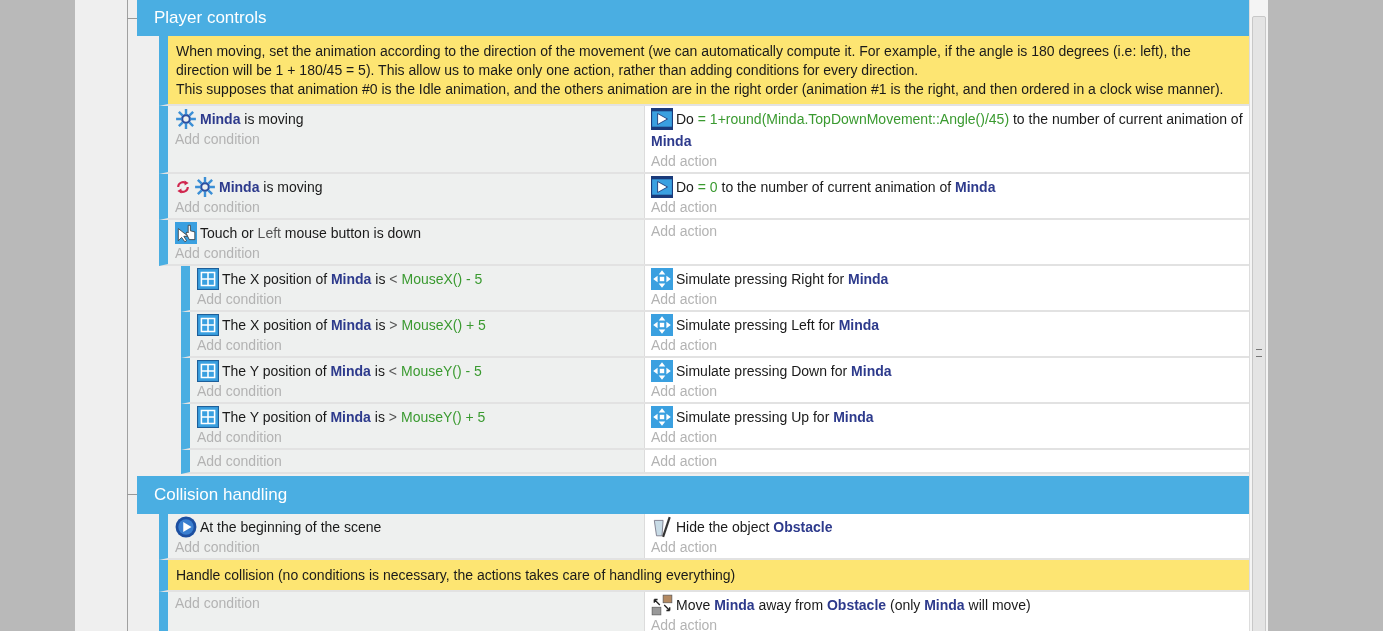  What do you see at coordinates (950, 130) in the screenshot?
I see `action-text: Do = 1+round(Minda.TopDownMovement::Angle()/45) to the number of current animation of Minda` at bounding box center [950, 130].